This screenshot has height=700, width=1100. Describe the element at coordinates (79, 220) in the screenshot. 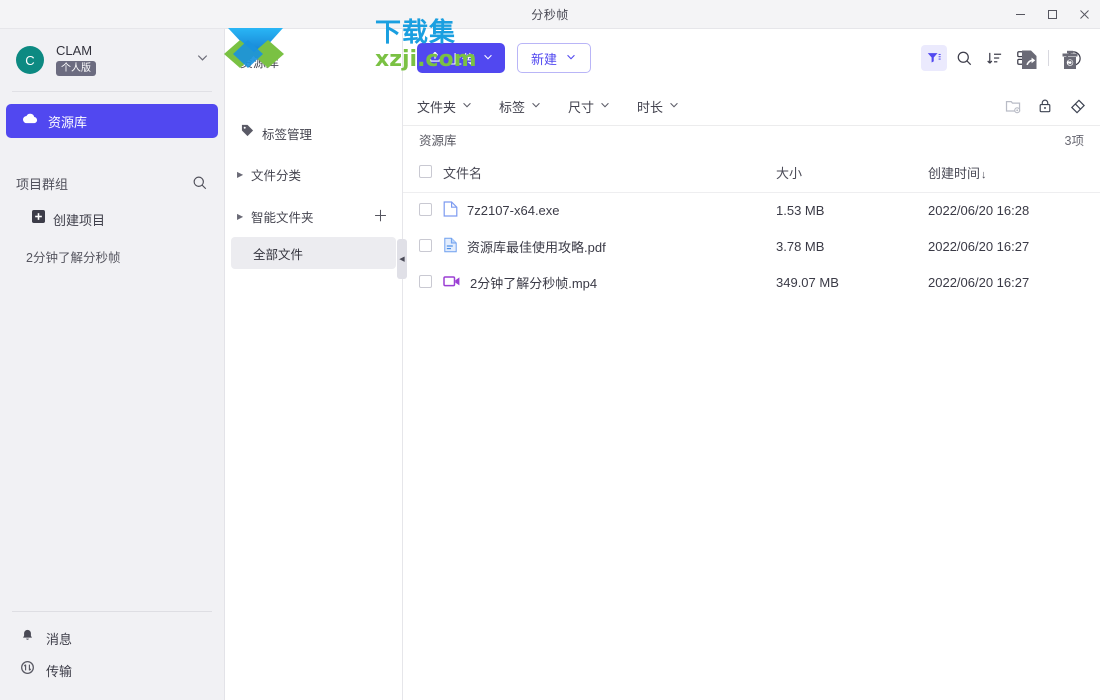

I see `create-project-label: 创建项目` at that location.